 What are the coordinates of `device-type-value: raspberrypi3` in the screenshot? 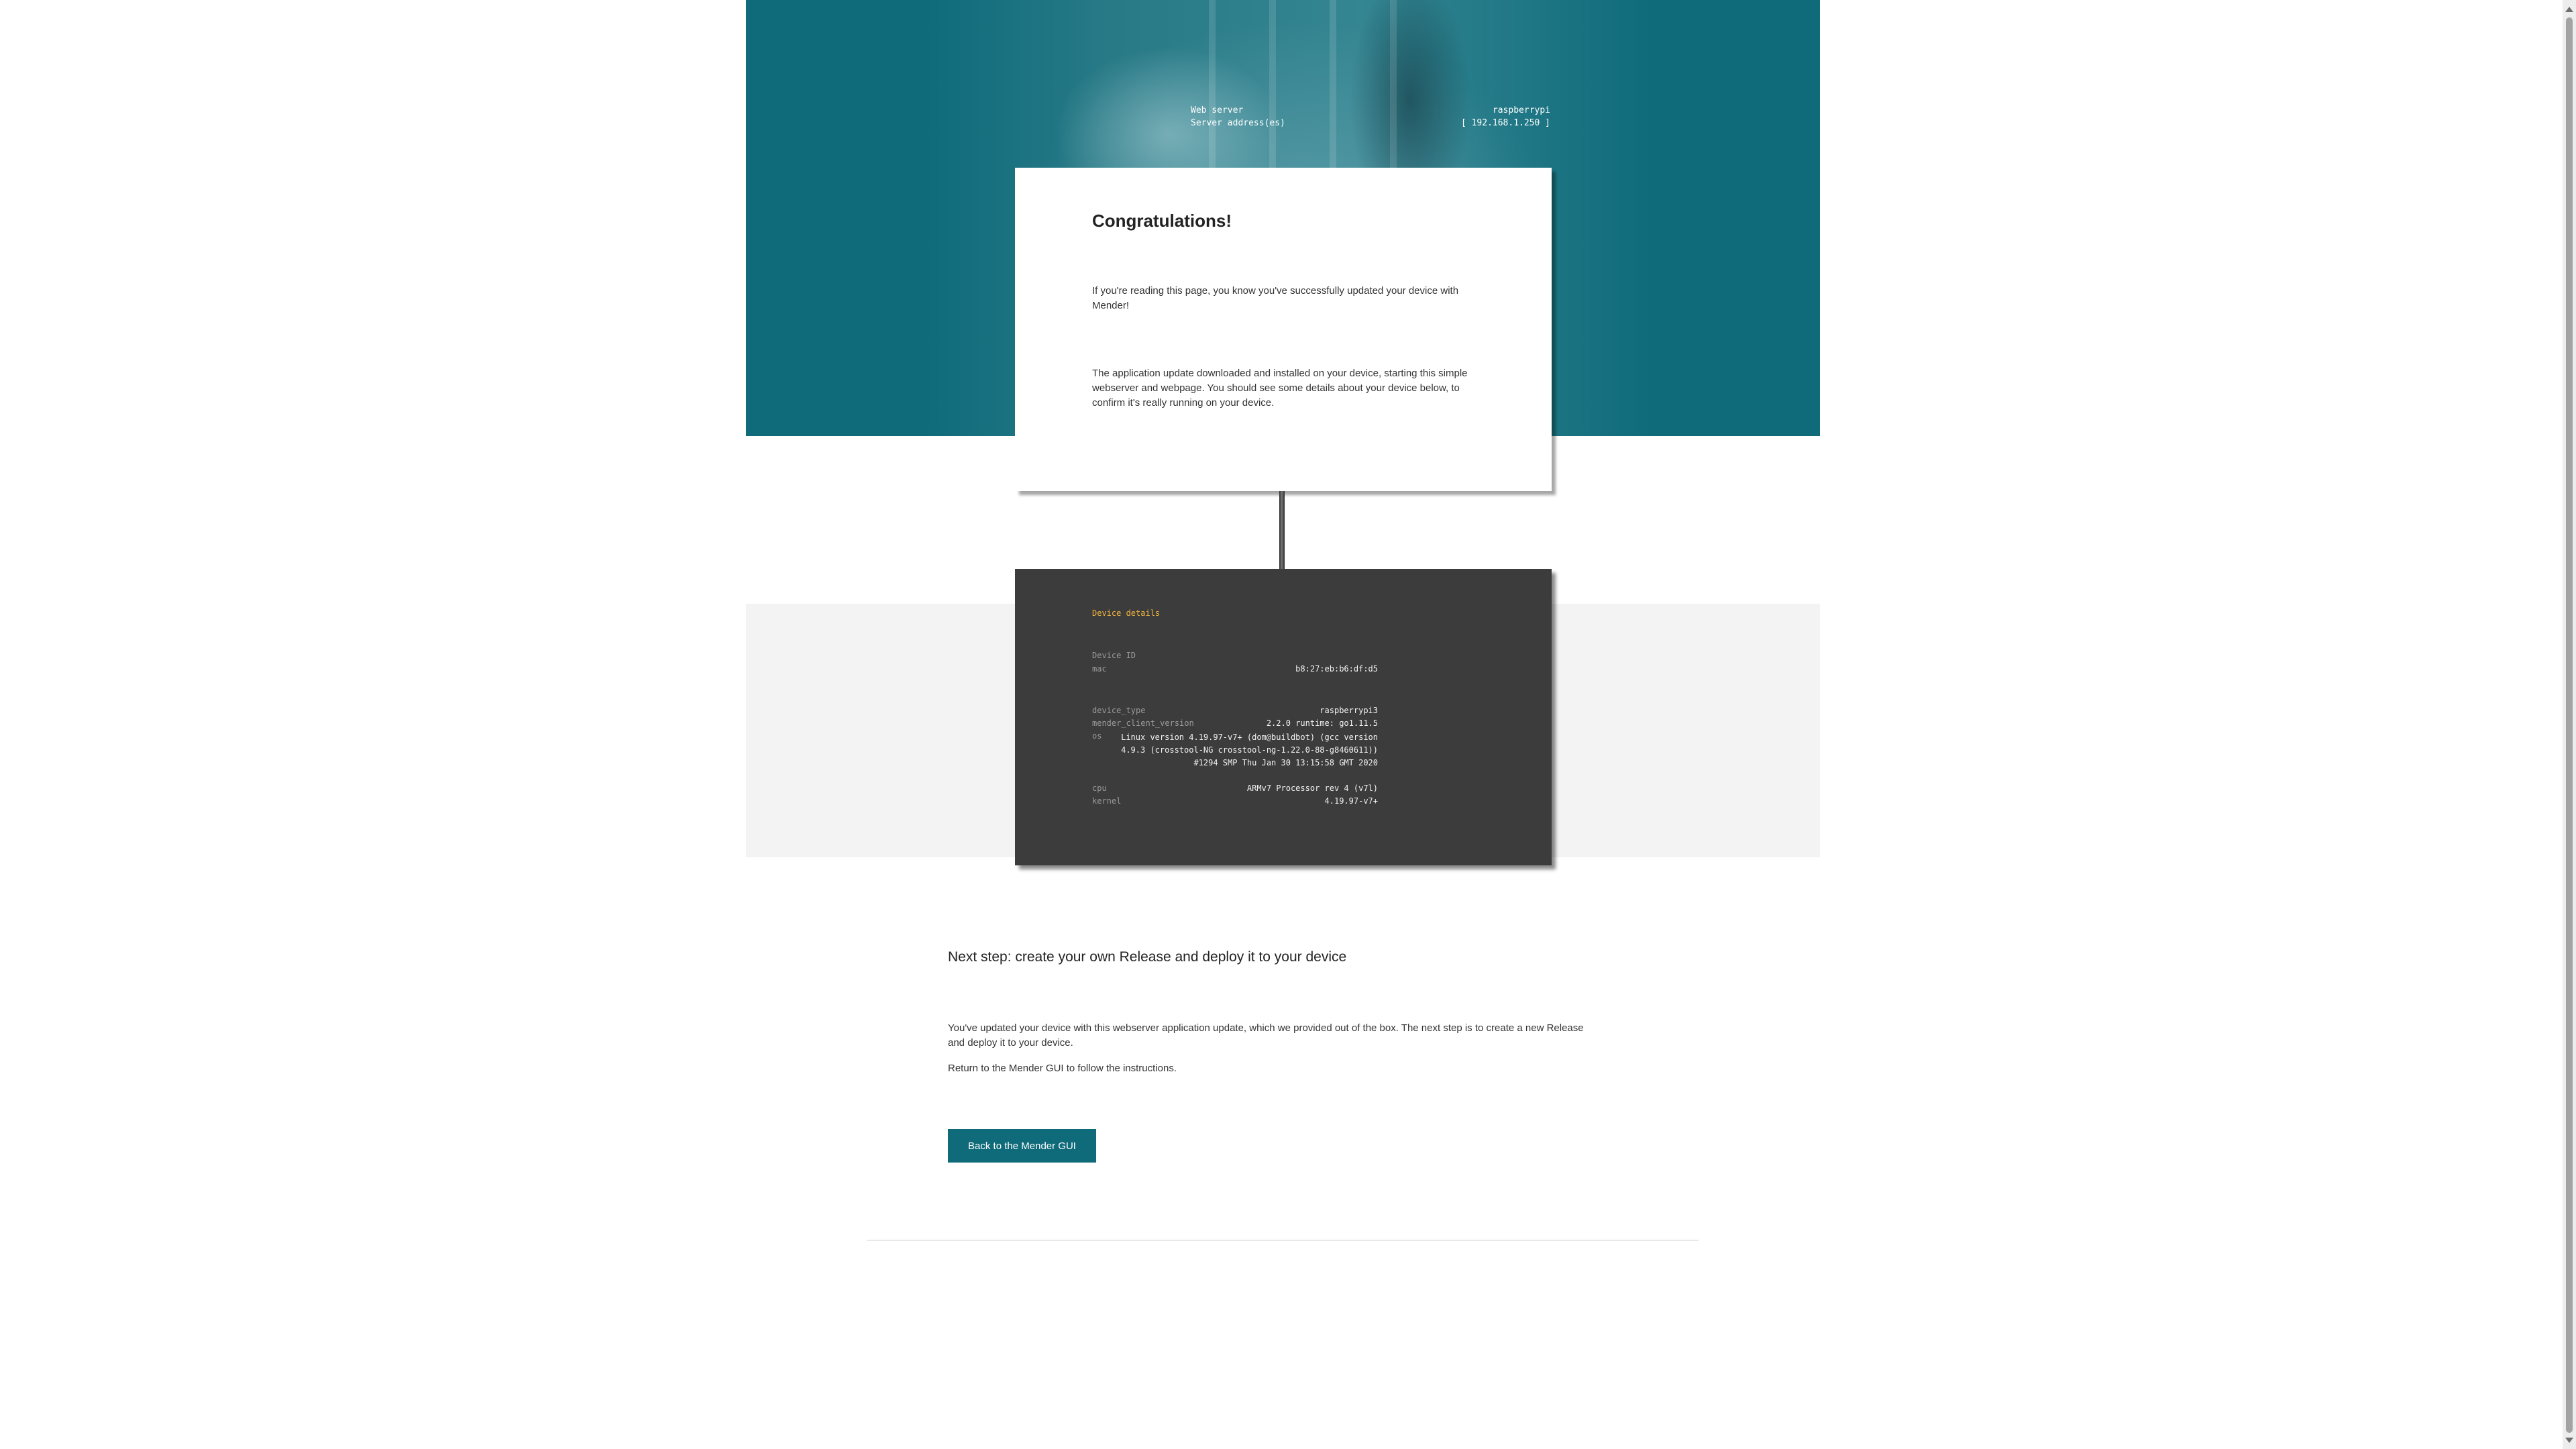 It's located at (1349, 710).